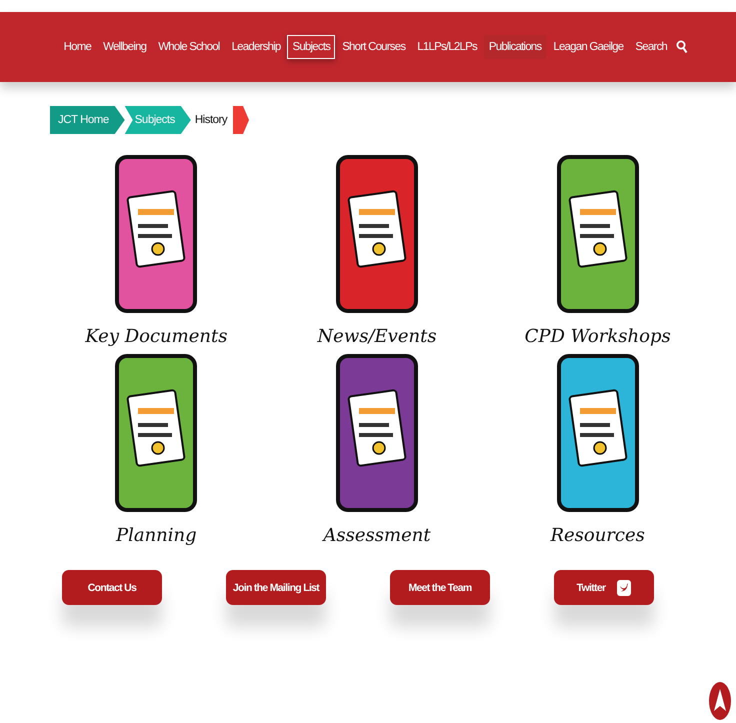 Image resolution: width=736 pixels, height=723 pixels. What do you see at coordinates (112, 587) in the screenshot?
I see `footer-button: Contact Us` at bounding box center [112, 587].